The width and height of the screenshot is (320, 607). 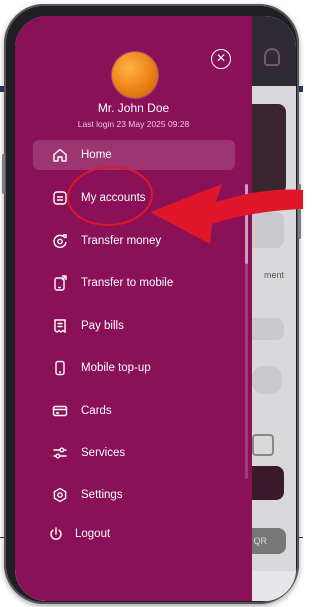 I want to click on annotation-arrow, so click(x=226, y=214).